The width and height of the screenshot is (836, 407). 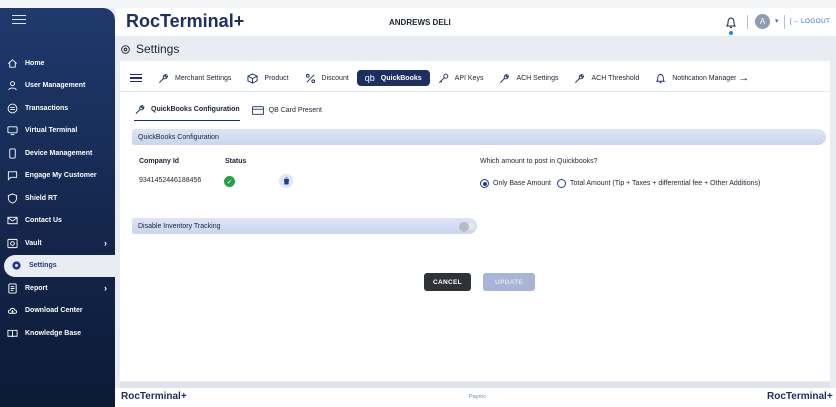 I want to click on sidebar-item-label: Settings, so click(x=43, y=266).